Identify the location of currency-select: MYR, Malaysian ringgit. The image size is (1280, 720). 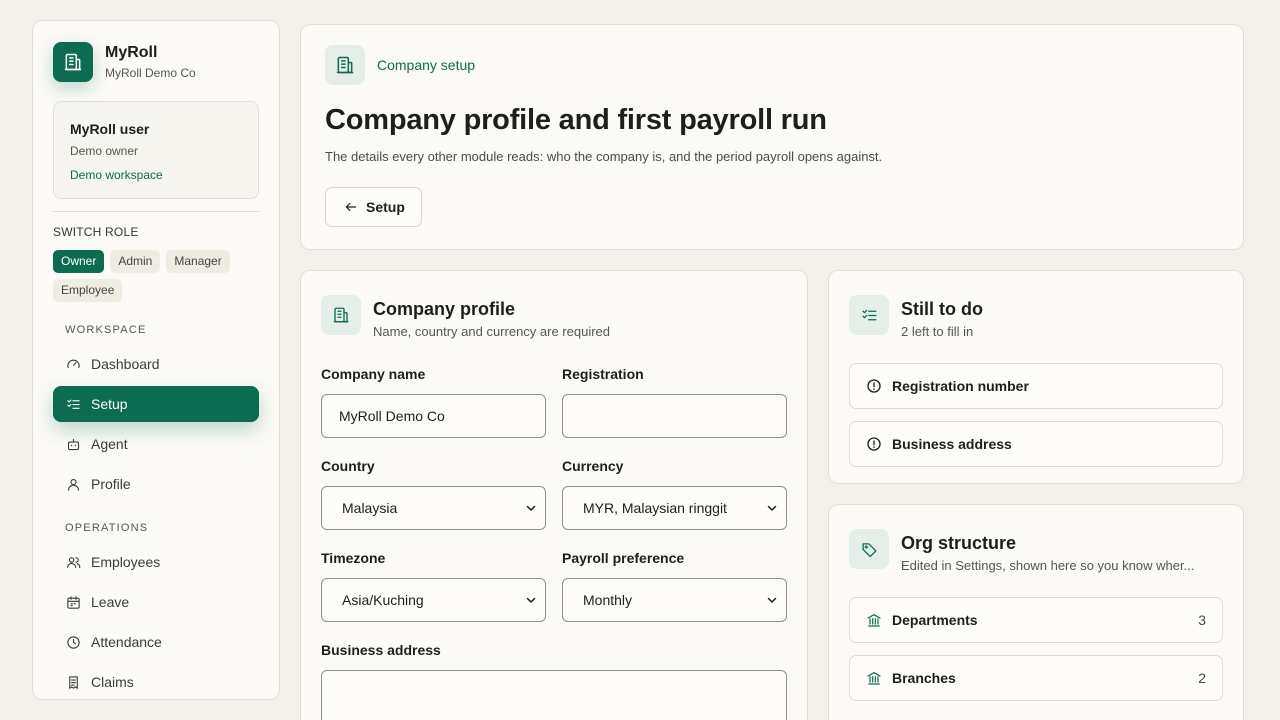
(674, 508).